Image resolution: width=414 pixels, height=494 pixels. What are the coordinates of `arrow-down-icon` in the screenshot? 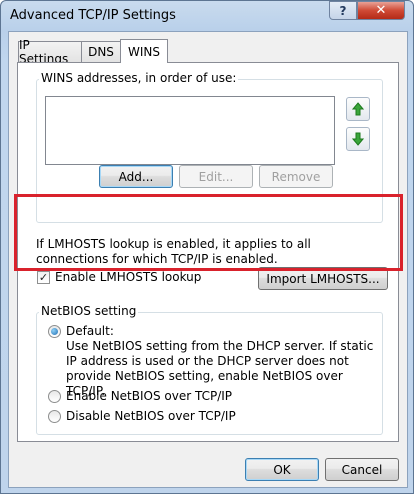 It's located at (358, 139).